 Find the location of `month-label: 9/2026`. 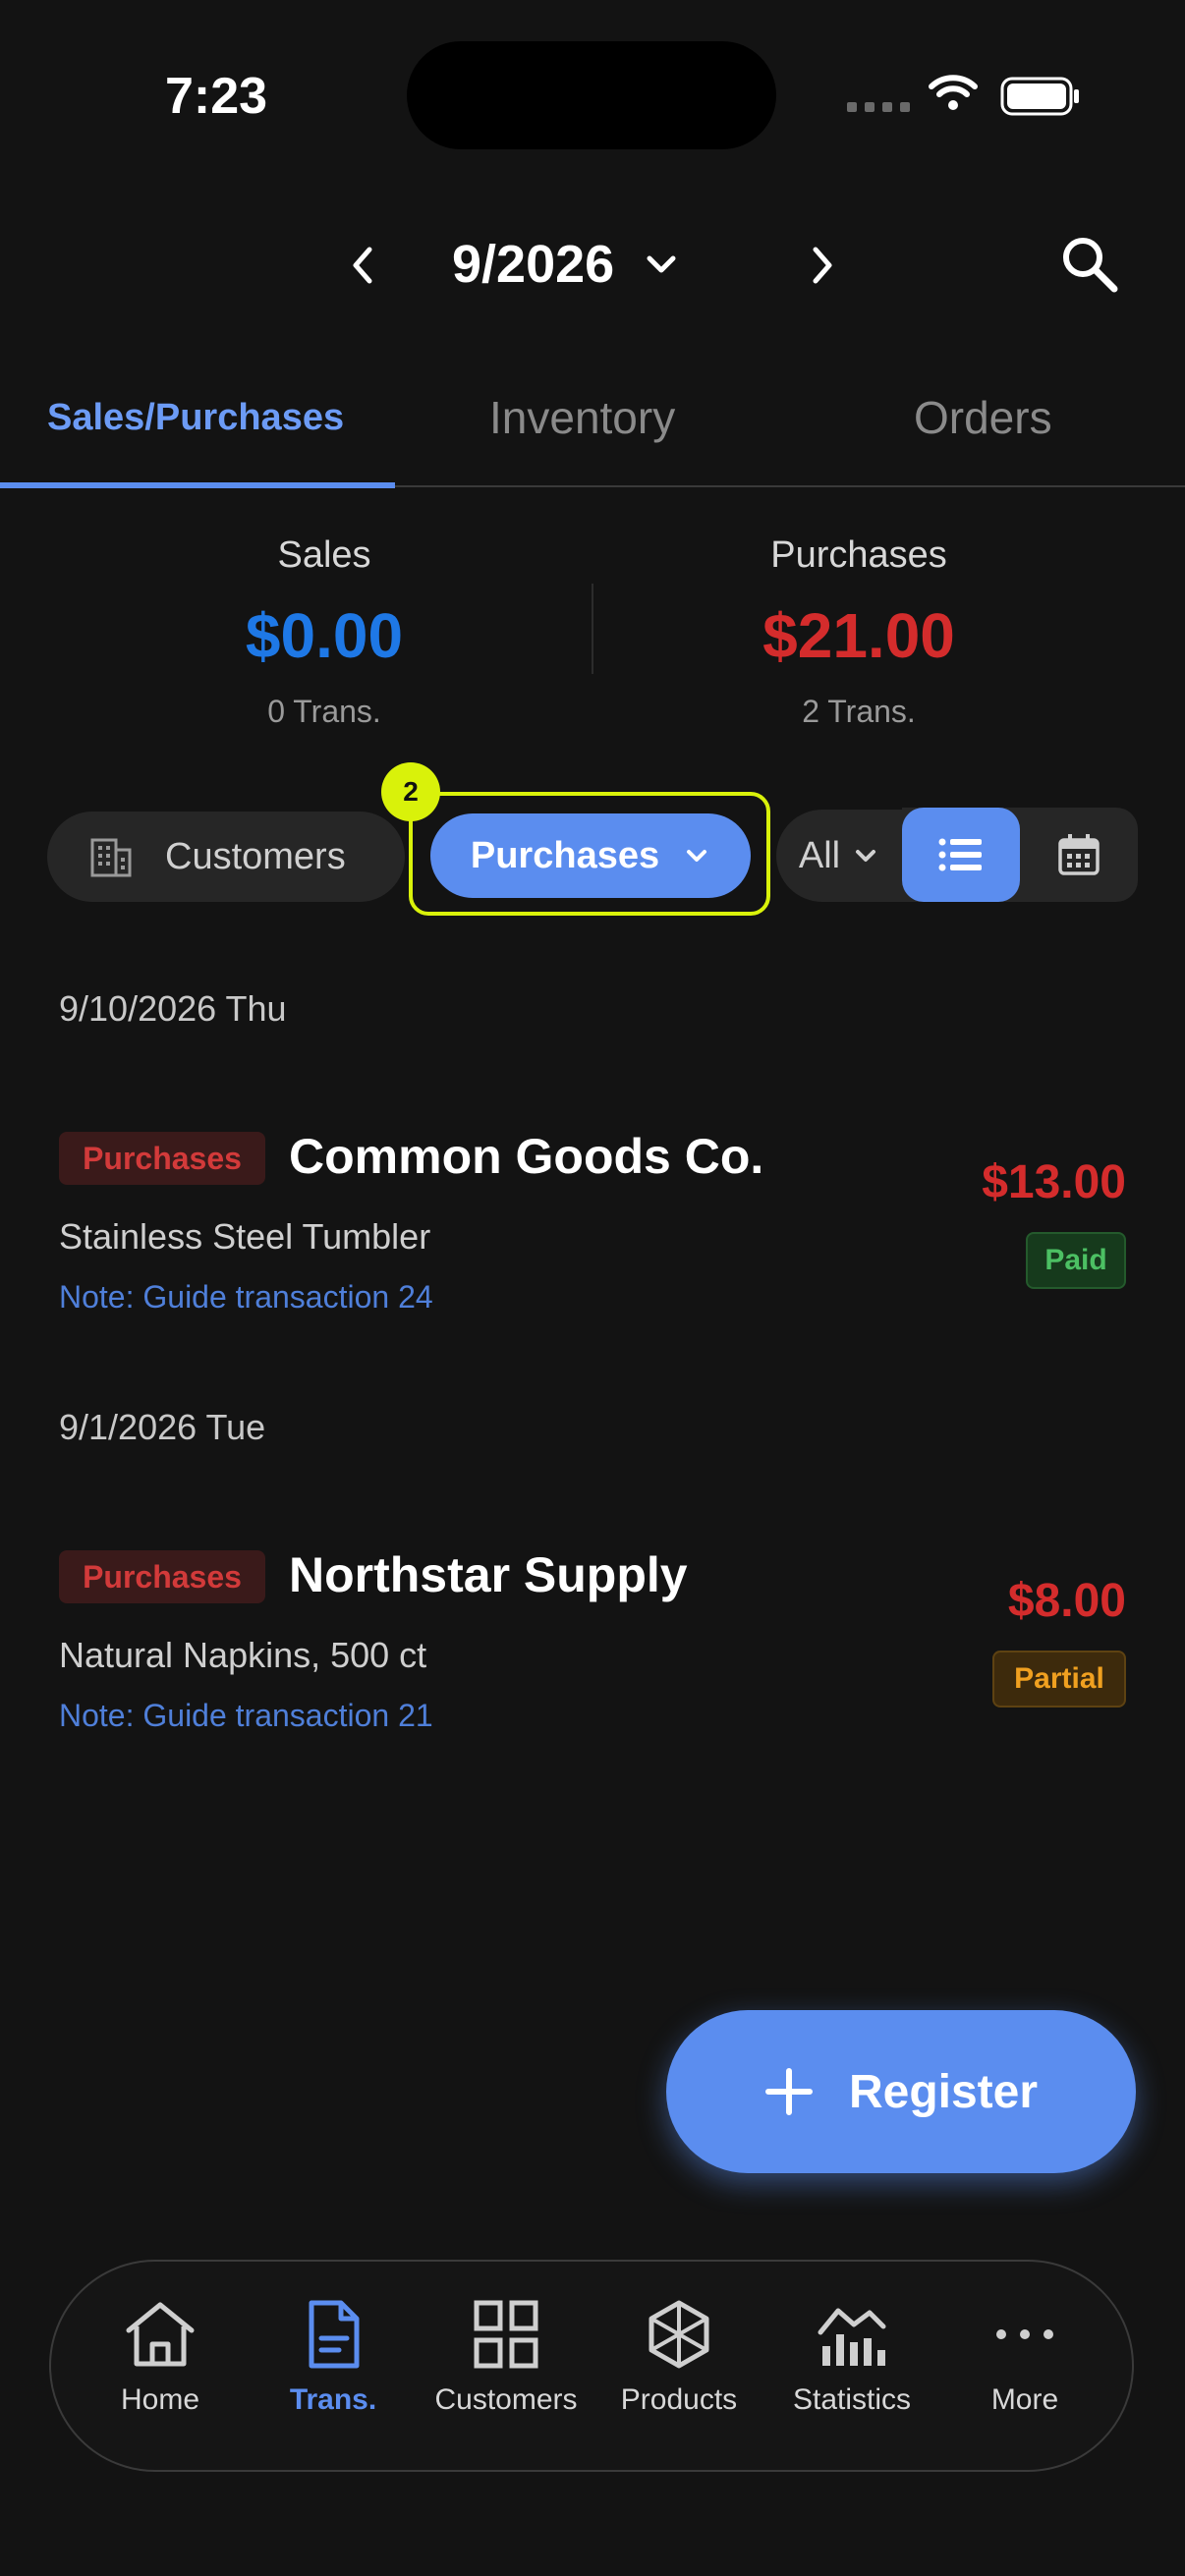

month-label: 9/2026 is located at coordinates (534, 264).